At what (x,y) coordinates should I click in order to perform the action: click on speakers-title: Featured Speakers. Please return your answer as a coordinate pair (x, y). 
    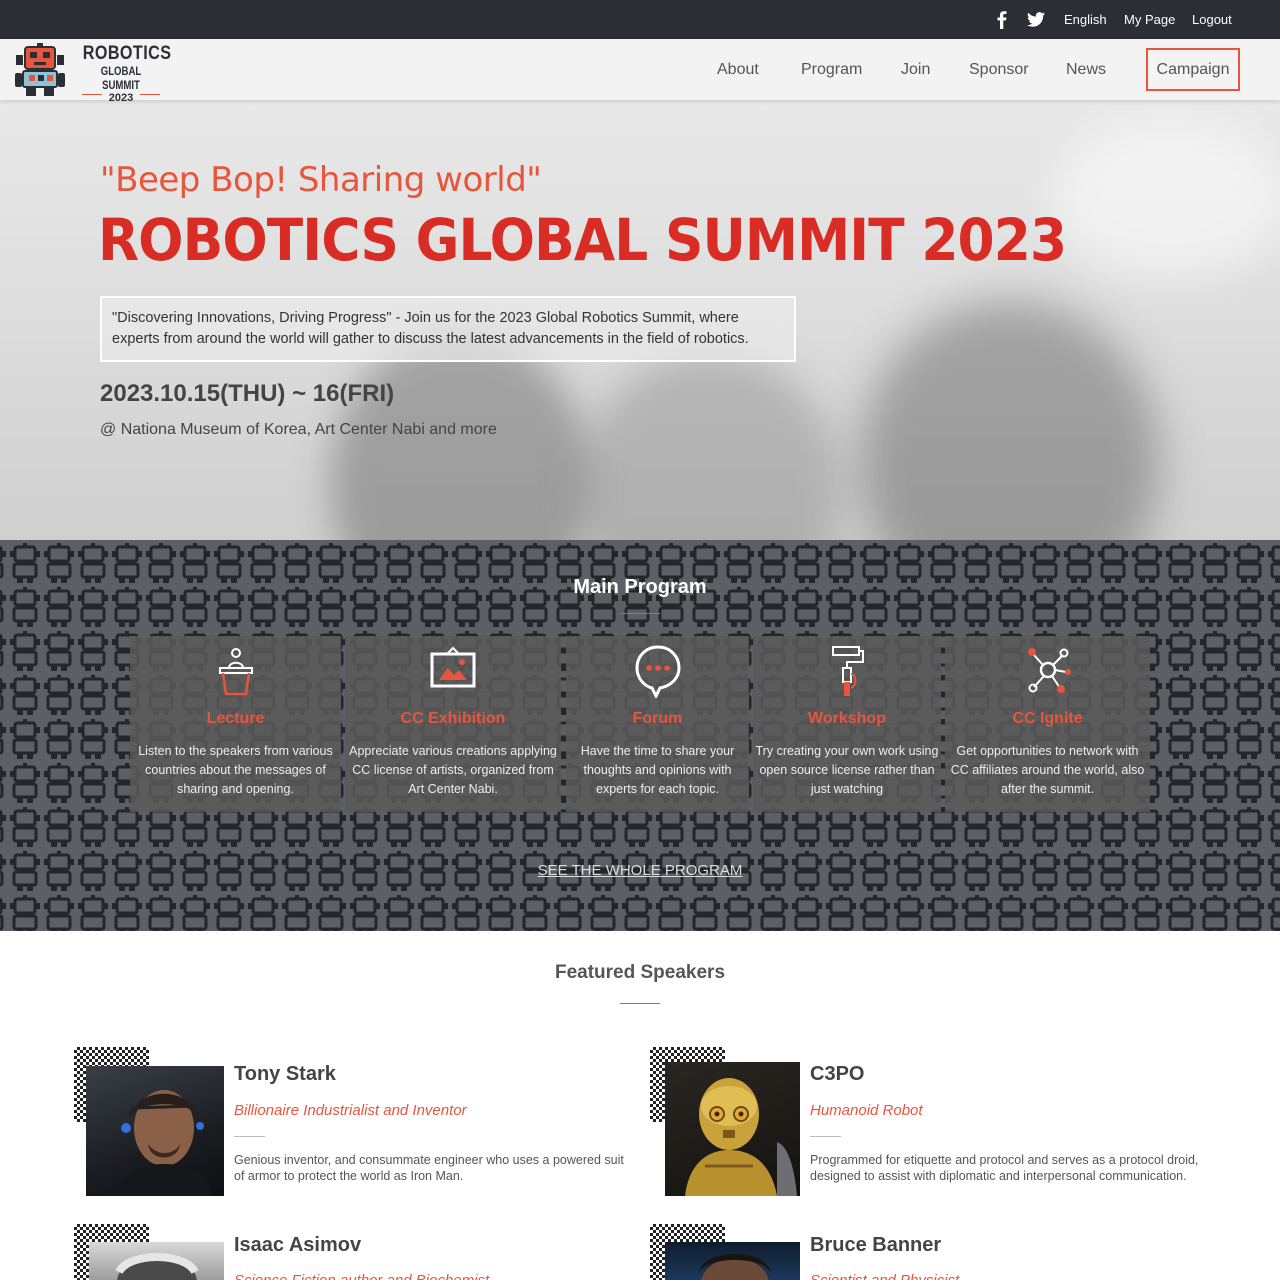
    Looking at the image, I should click on (640, 972).